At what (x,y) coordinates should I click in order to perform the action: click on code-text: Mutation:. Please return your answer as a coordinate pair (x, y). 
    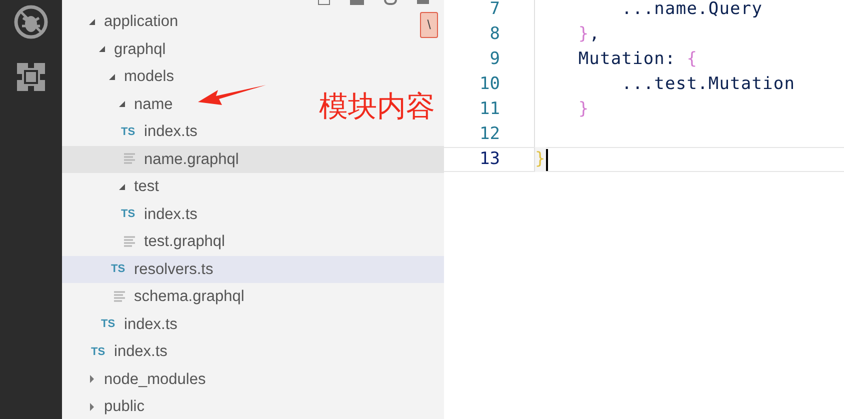
    Looking at the image, I should click on (627, 59).